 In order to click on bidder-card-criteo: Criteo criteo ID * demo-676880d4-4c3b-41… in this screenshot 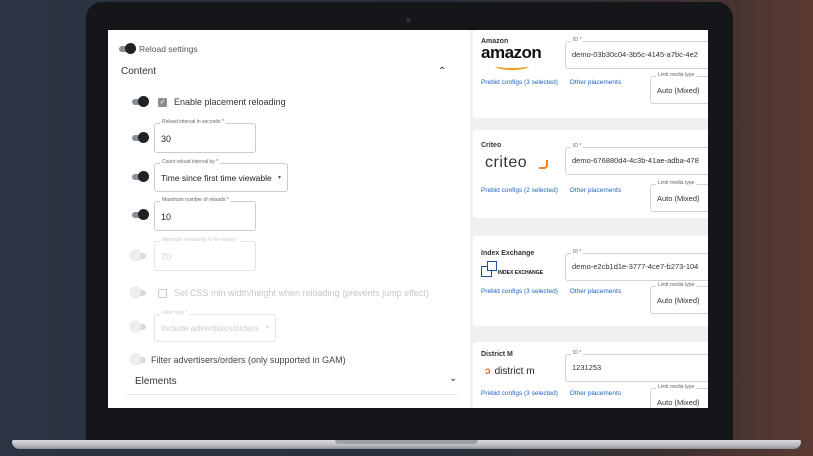, I will do `click(590, 174)`.